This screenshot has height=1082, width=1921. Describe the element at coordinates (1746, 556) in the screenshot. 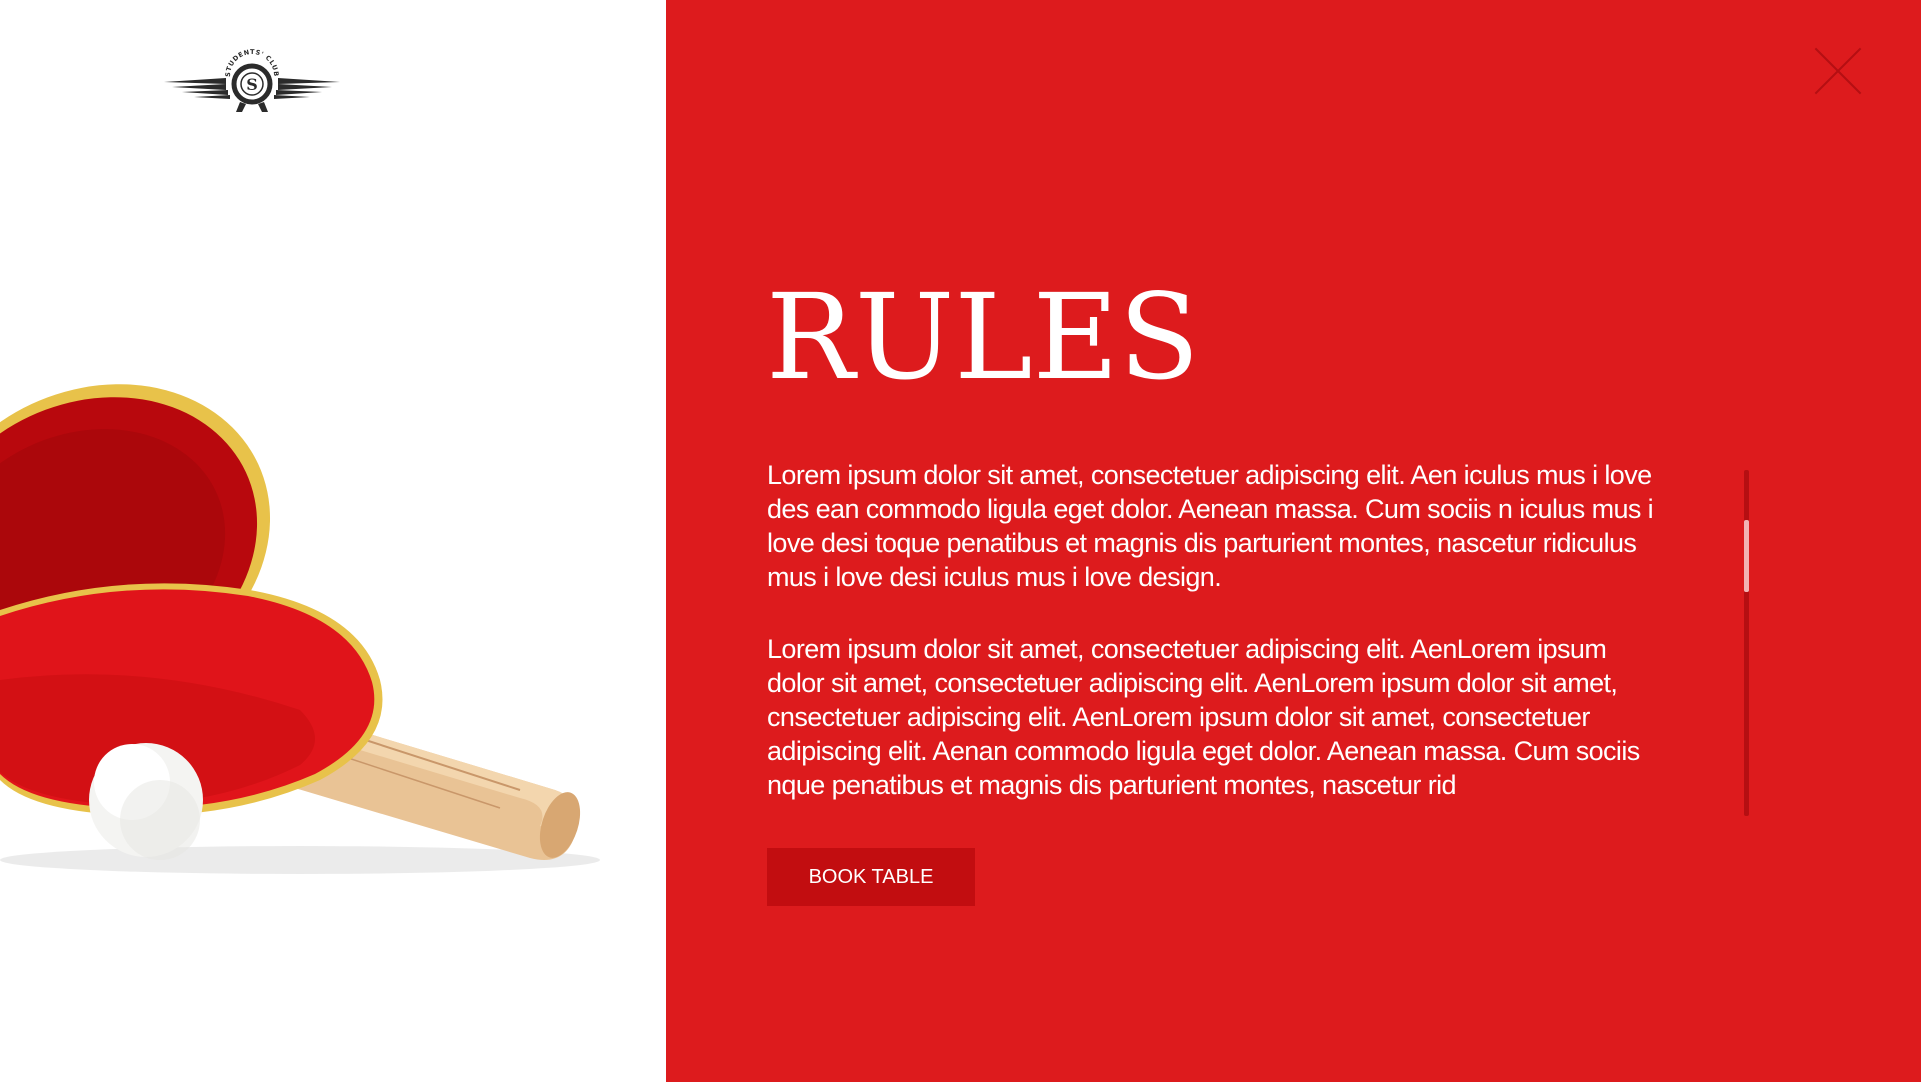

I see `scrollbar-thumb` at that location.